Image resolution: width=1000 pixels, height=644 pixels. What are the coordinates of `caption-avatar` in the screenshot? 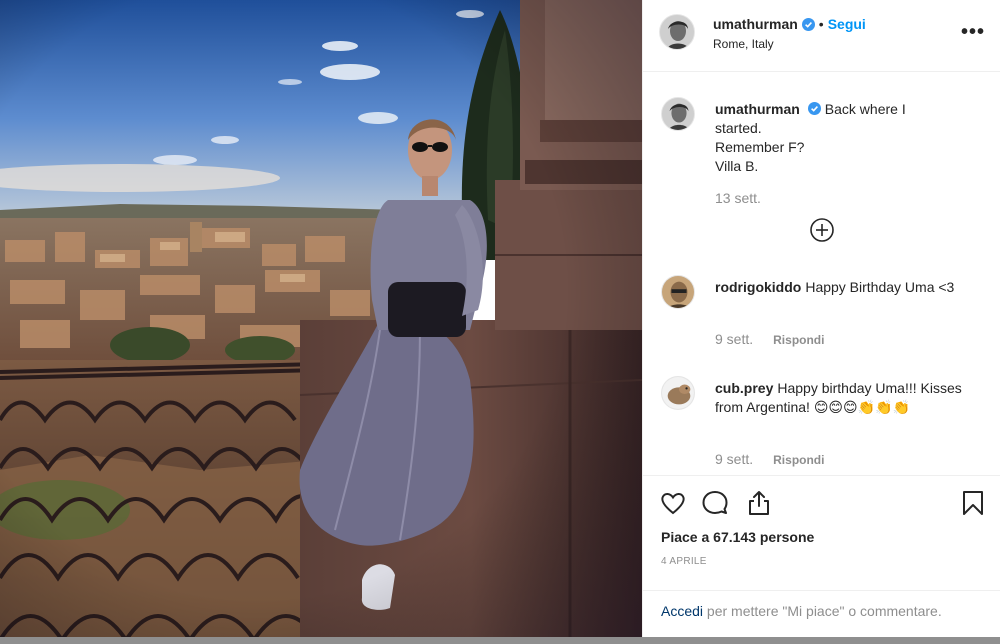 It's located at (678, 114).